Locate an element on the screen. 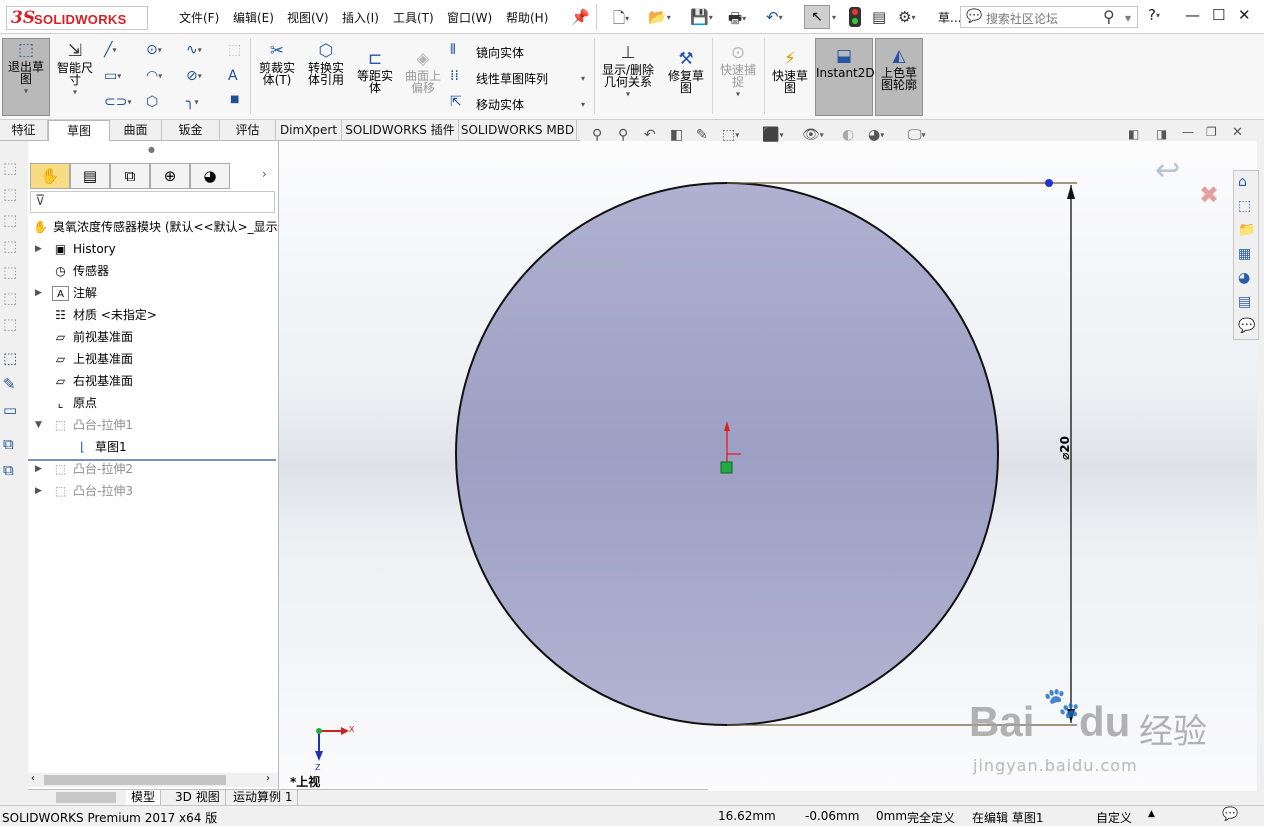  tab-features: 特征 is located at coordinates (24, 130).